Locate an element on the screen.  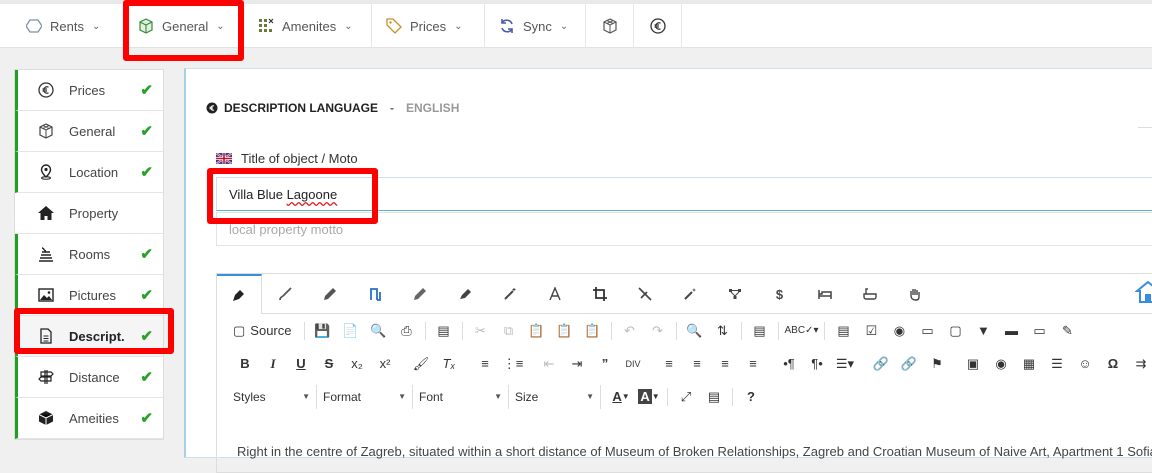
subscript-button: x₂ is located at coordinates (357, 364).